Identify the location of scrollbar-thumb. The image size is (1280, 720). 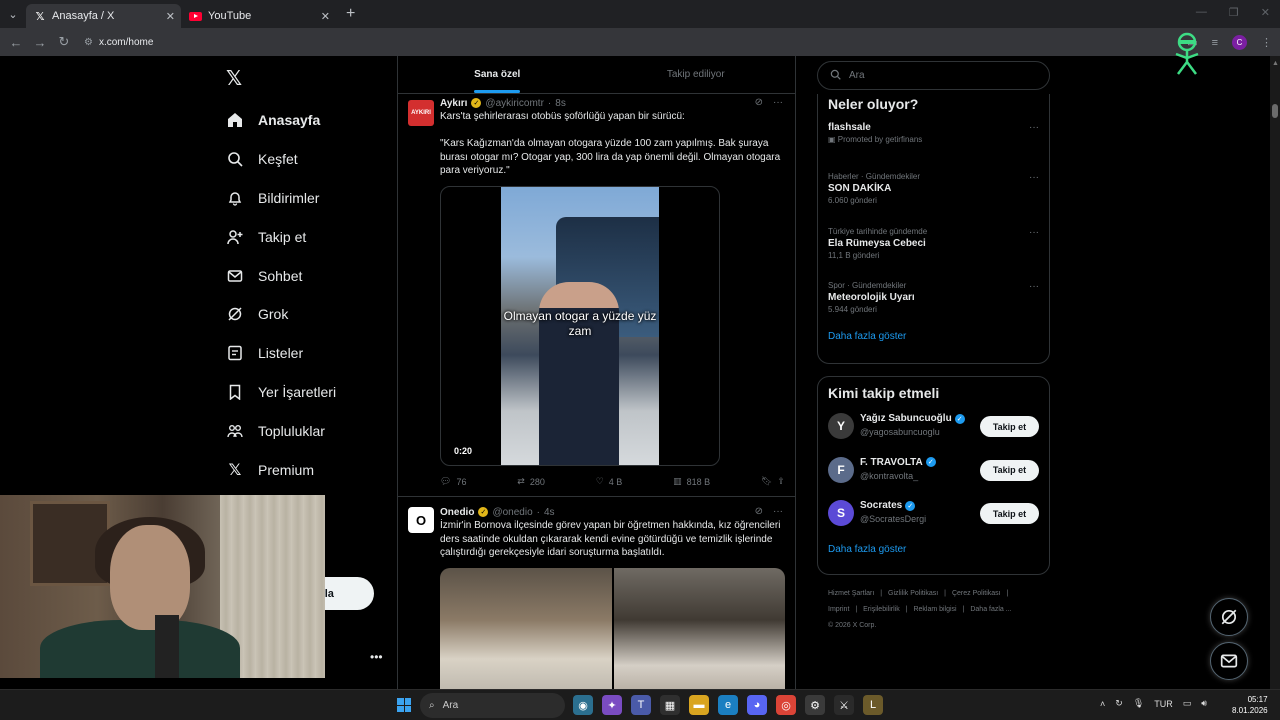
(1275, 111).